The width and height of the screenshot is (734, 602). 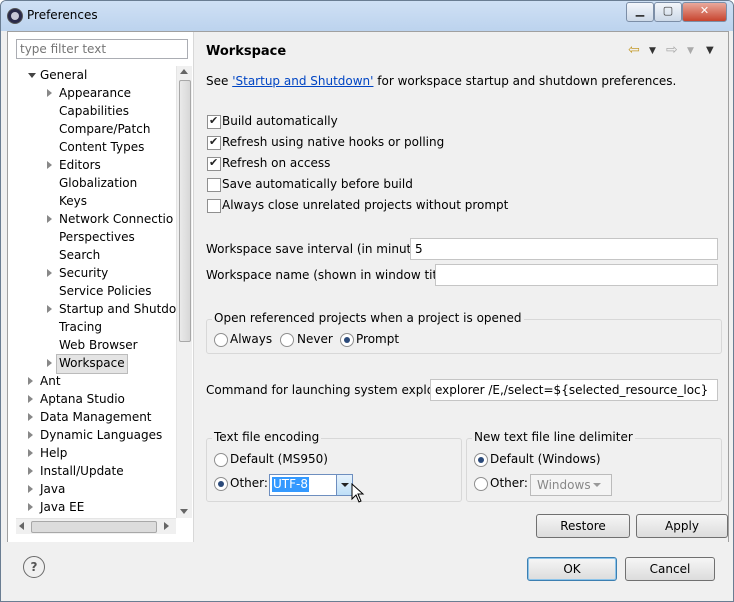 I want to click on minimize-button: ▁, so click(x=640, y=12).